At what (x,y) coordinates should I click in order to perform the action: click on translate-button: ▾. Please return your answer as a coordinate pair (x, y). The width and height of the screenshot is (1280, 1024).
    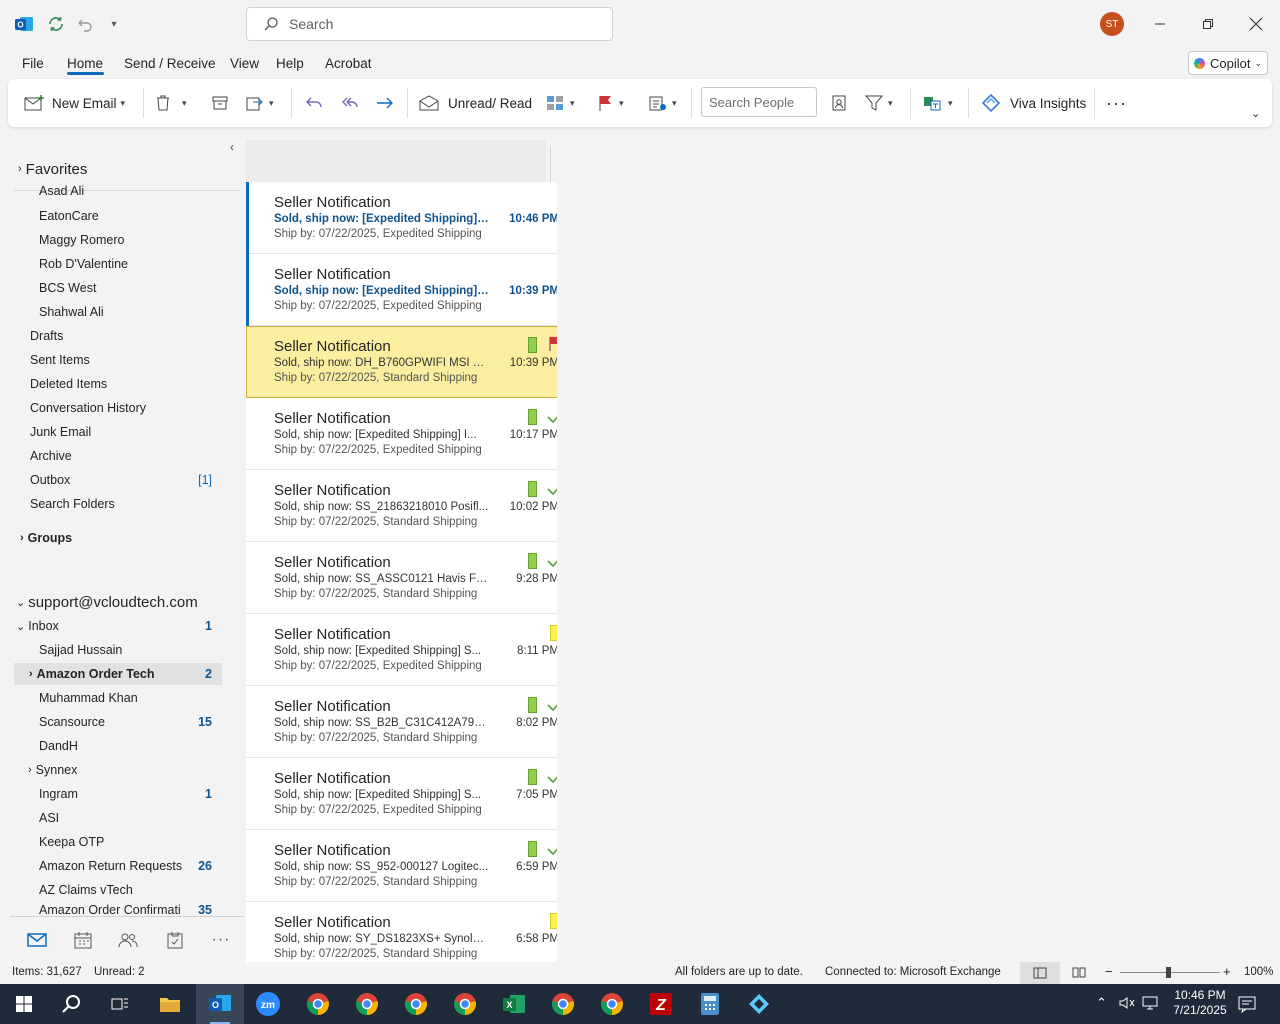
    Looking at the image, I should click on (937, 103).